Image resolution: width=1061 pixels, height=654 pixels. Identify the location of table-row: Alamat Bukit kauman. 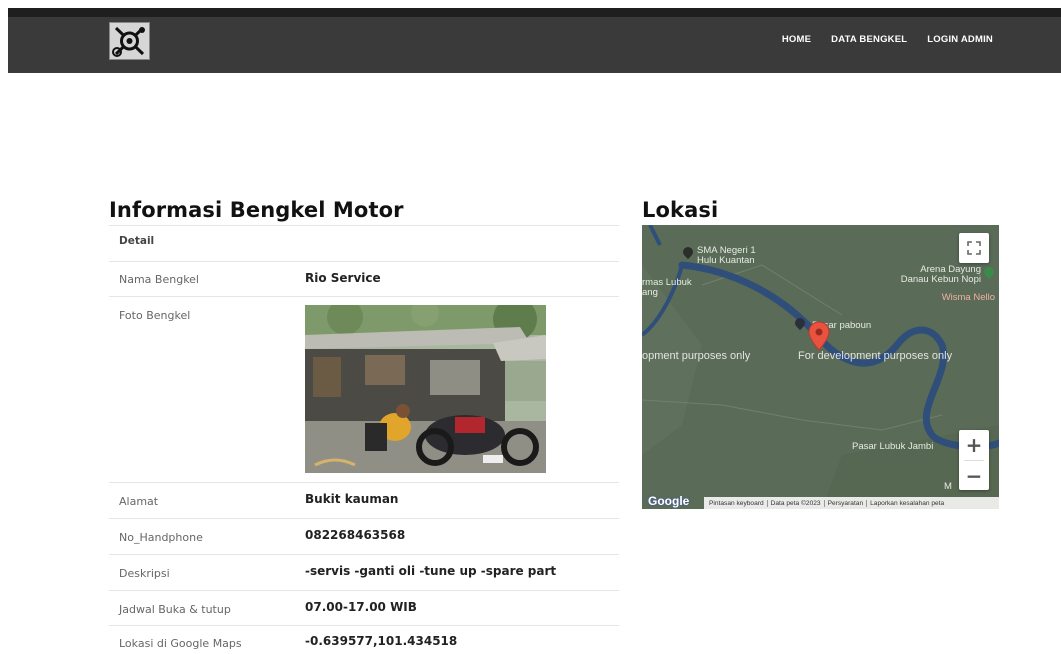
(364, 500).